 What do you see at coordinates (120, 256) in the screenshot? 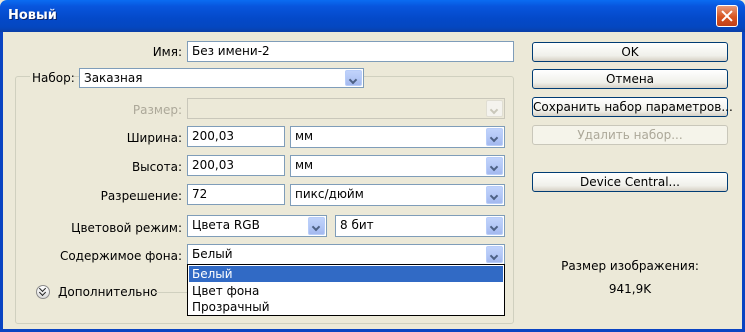
I see `background-label: Содержимое фона:` at bounding box center [120, 256].